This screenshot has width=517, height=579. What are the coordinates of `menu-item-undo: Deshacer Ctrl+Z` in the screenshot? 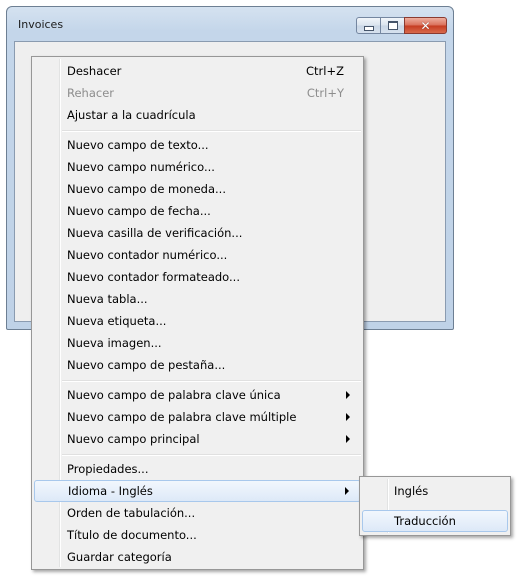 It's located at (197, 71).